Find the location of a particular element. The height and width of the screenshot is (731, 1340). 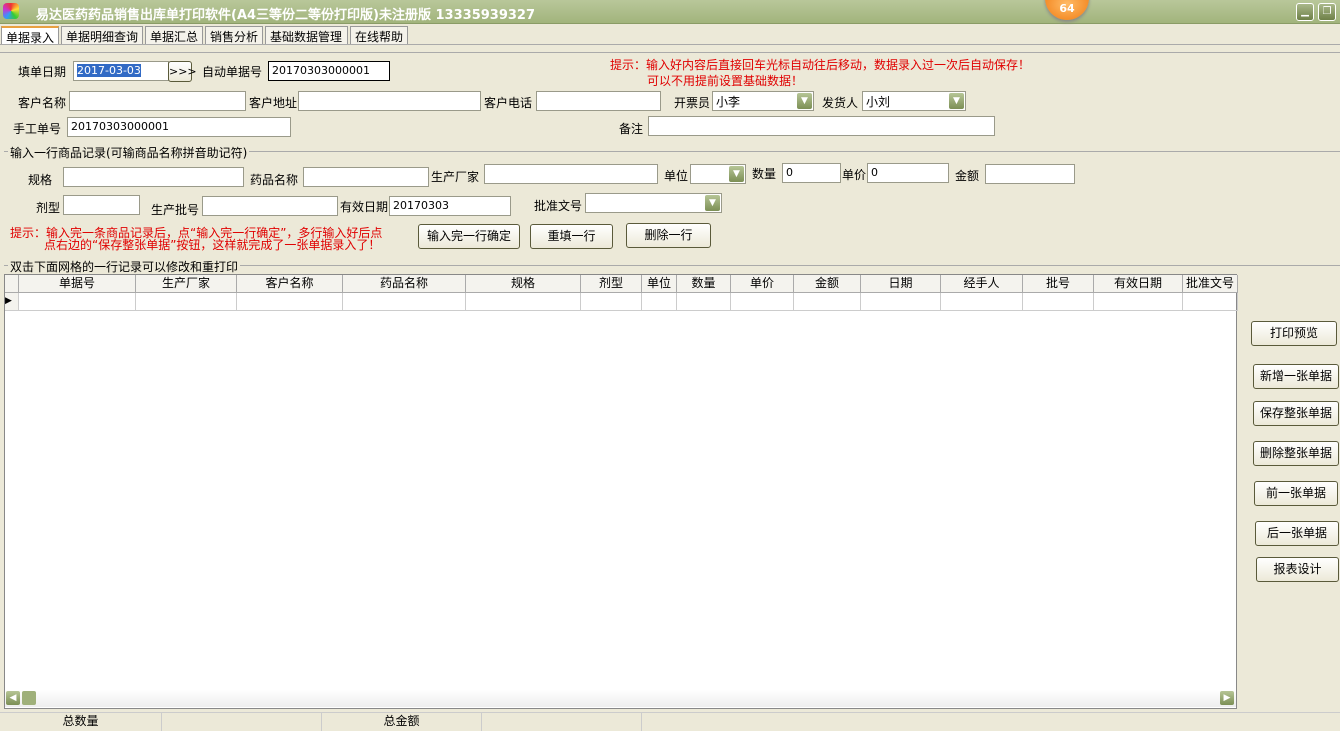

refill-row-button: 重填一行 is located at coordinates (571, 236).